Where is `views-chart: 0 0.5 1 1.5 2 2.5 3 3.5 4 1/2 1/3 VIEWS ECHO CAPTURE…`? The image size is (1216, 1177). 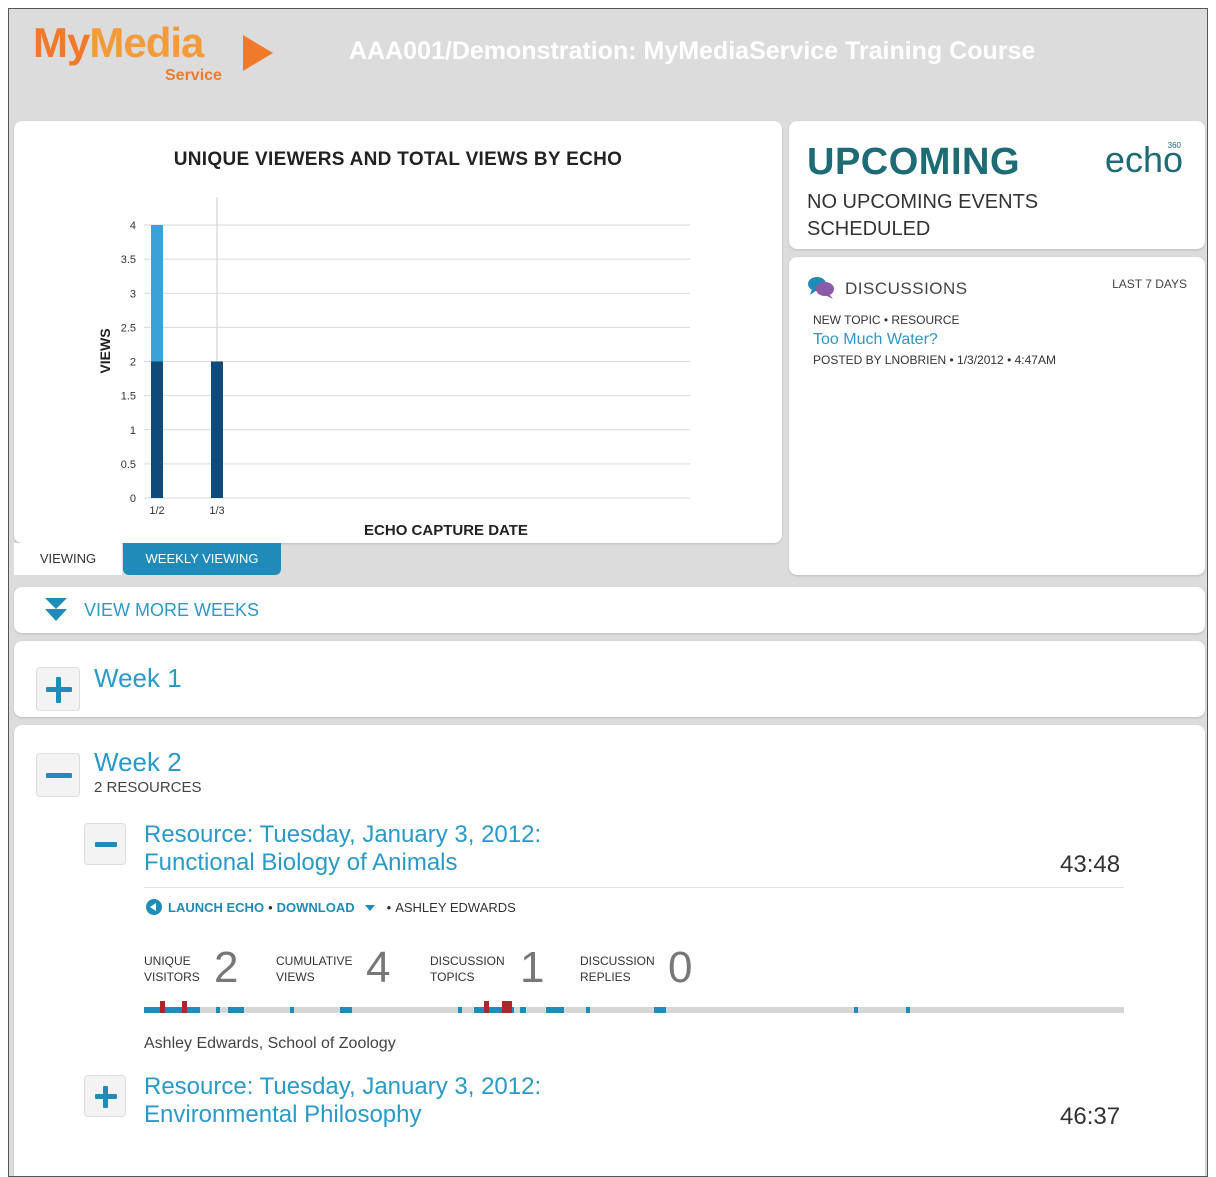 views-chart: 0 0.5 1 1.5 2 2.5 3 3.5 4 1/2 1/3 VIEWS ECHO CAPTURE… is located at coordinates (393, 368).